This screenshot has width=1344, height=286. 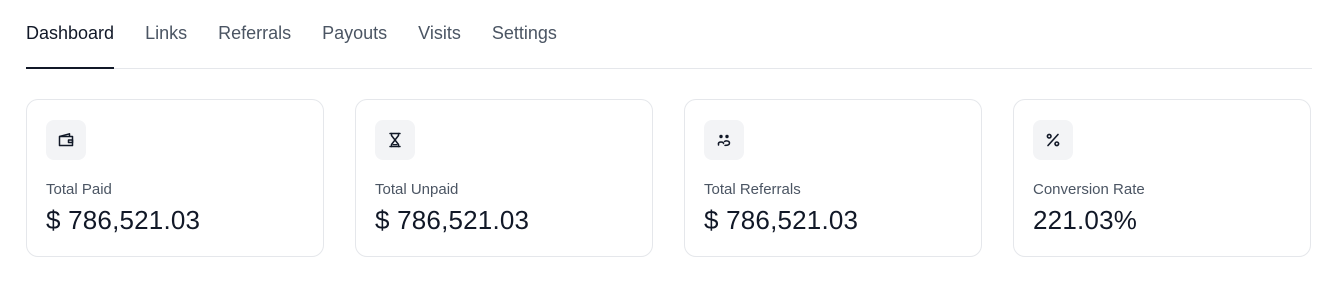 I want to click on tab-referrals: Referrals, so click(x=254, y=34).